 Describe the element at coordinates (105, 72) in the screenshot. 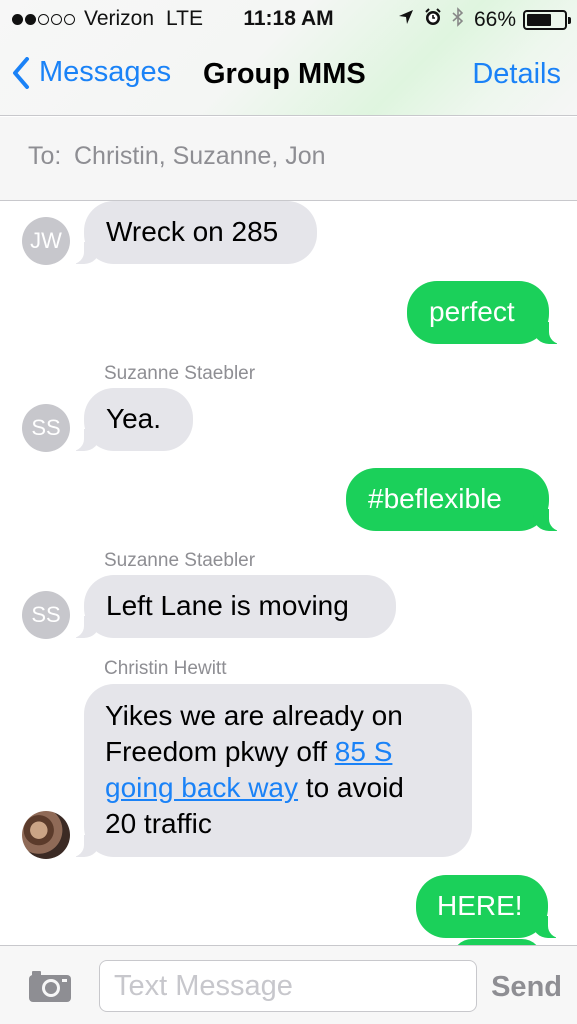

I see `back-button-label: Messages` at that location.